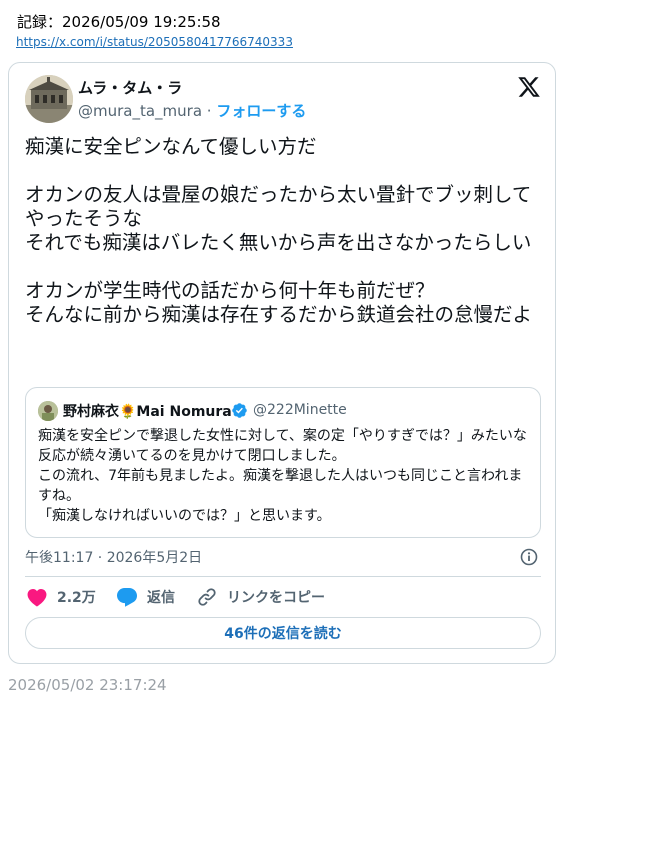 The image size is (660, 856). I want to click on copy-link-label: リンクをコピー, so click(276, 598).